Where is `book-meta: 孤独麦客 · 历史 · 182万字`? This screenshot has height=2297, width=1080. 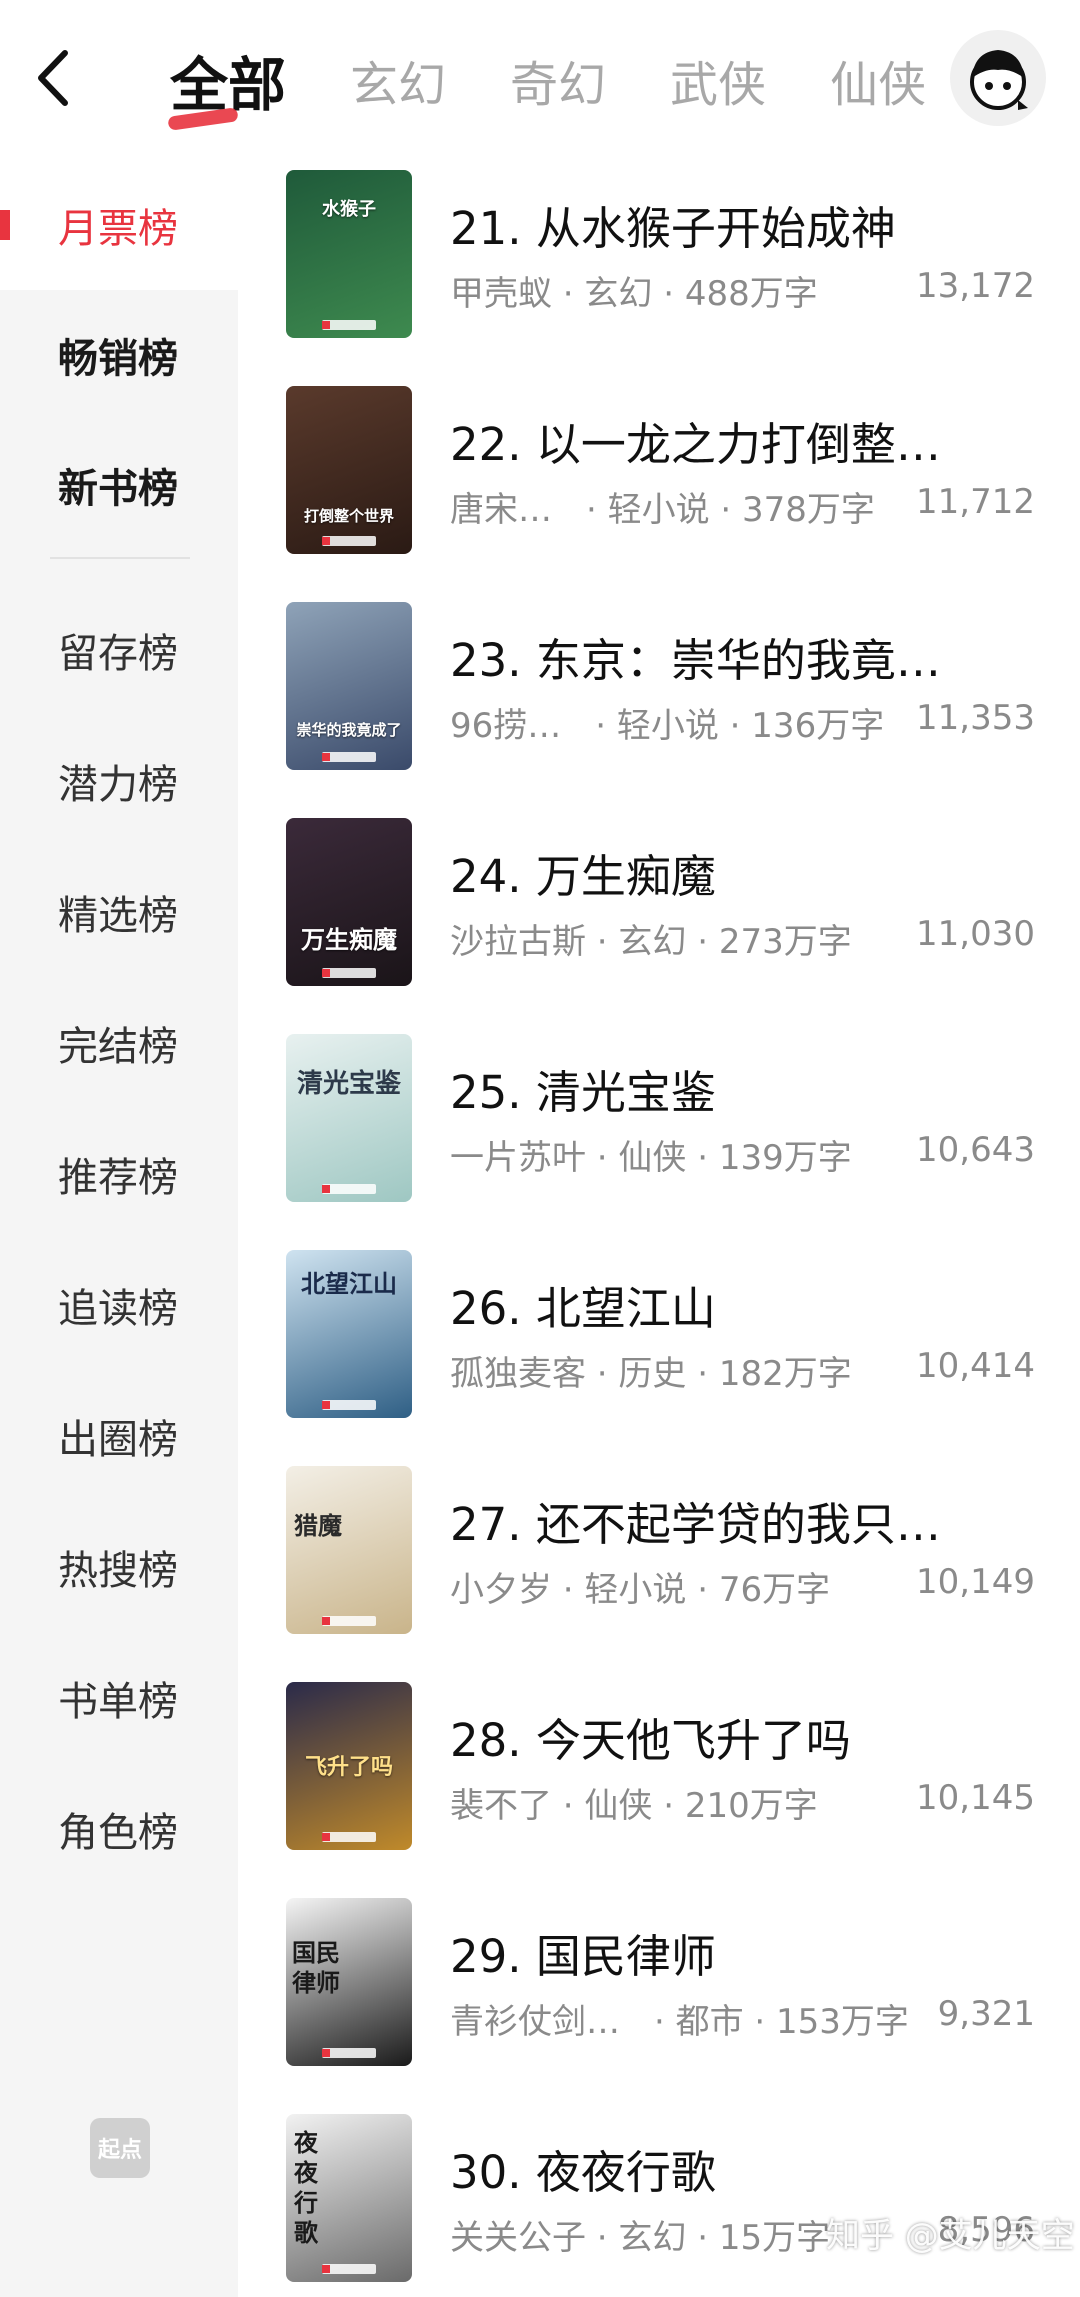 book-meta: 孤独麦客 · 历史 · 182万字 is located at coordinates (651, 1374).